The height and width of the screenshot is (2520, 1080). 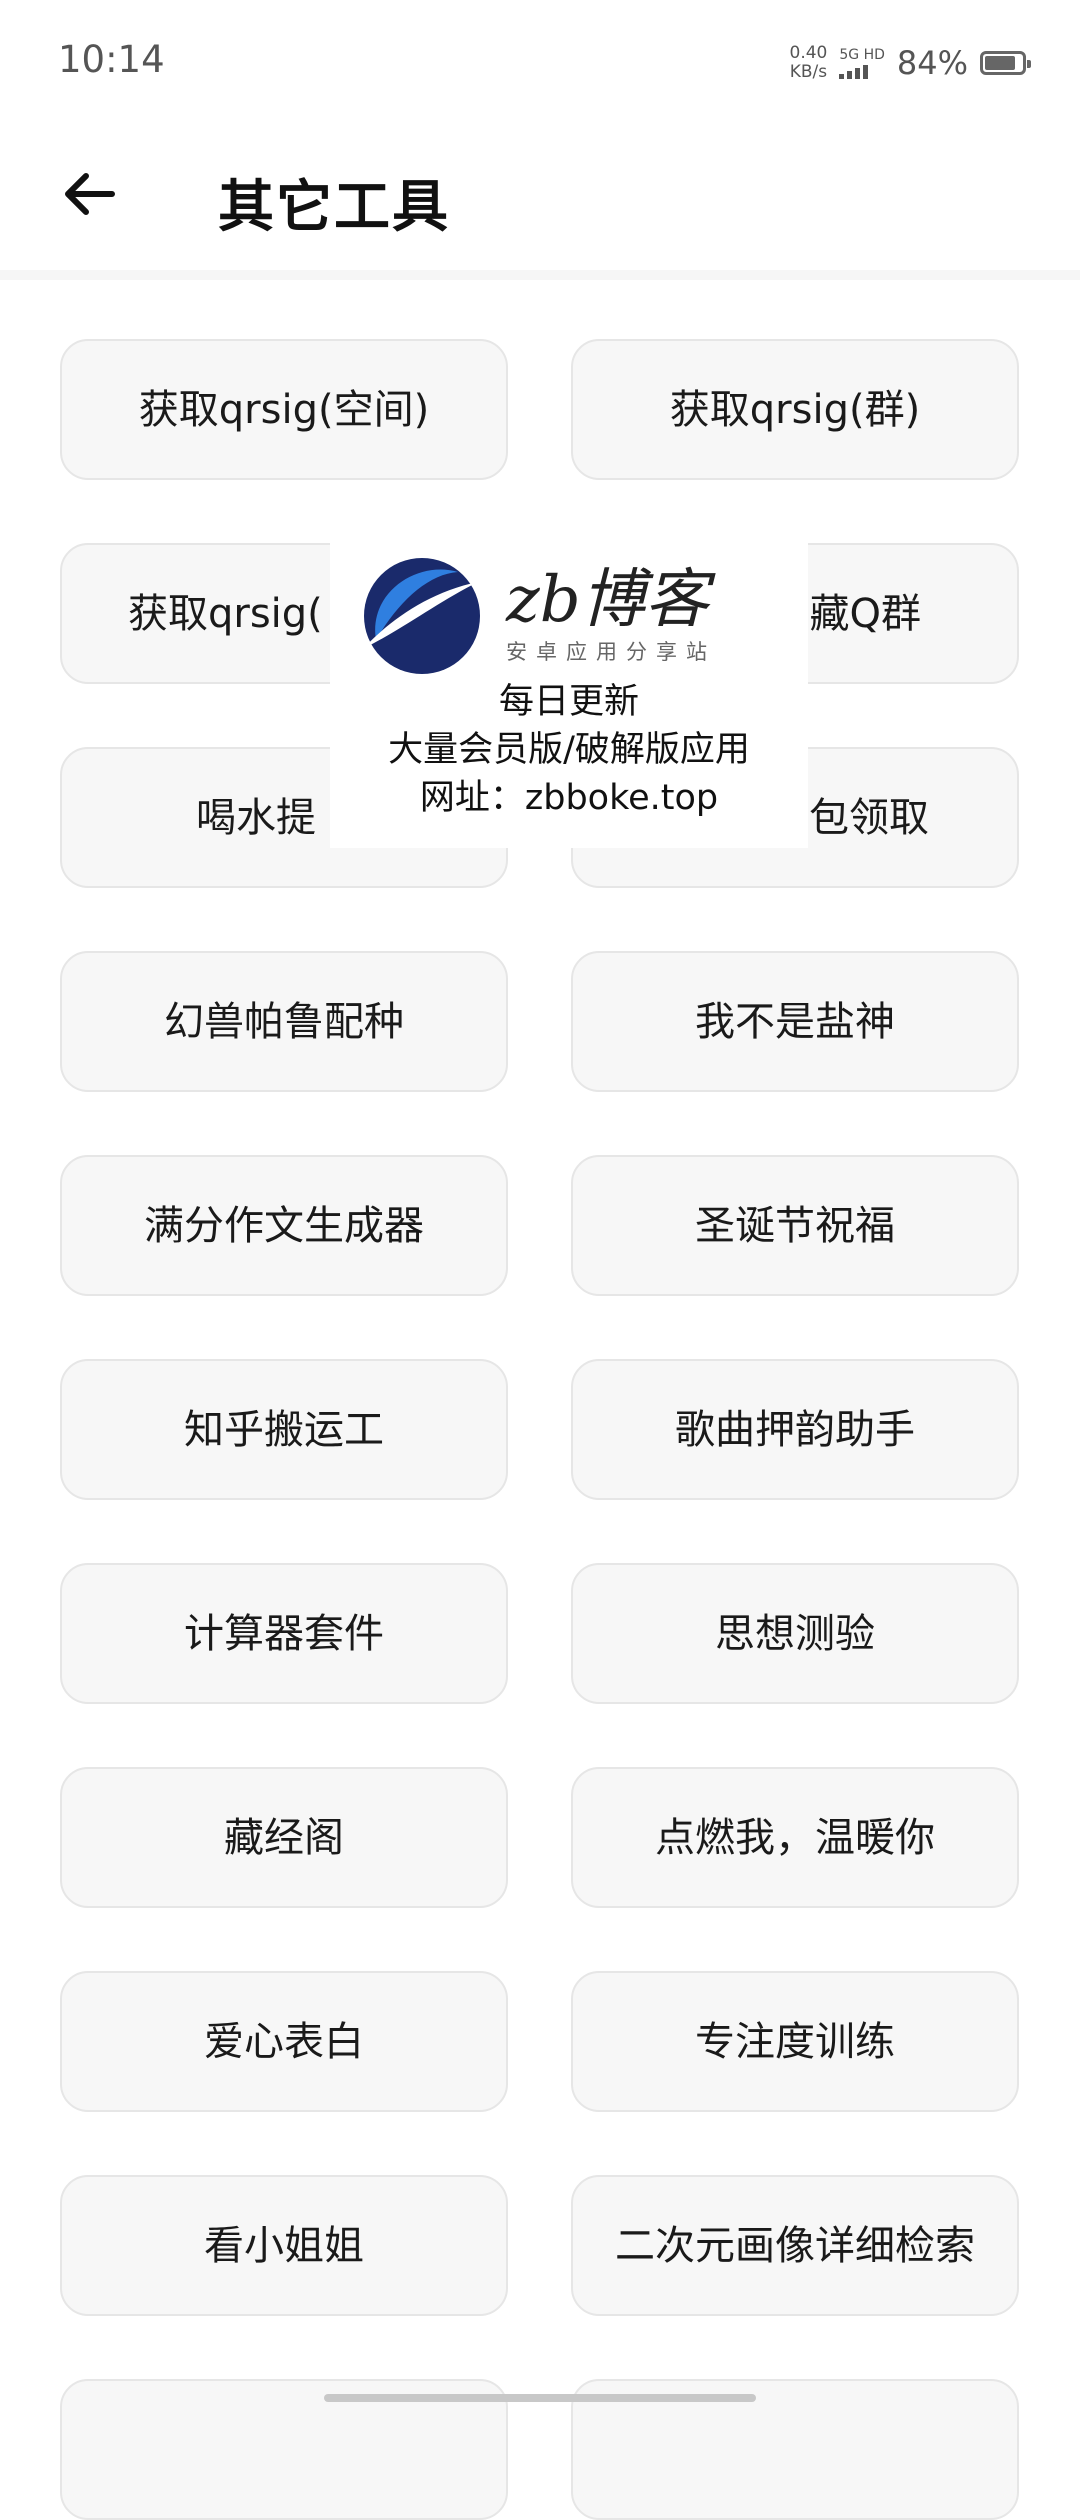 I want to click on arrow-left-icon, so click(x=90, y=194).